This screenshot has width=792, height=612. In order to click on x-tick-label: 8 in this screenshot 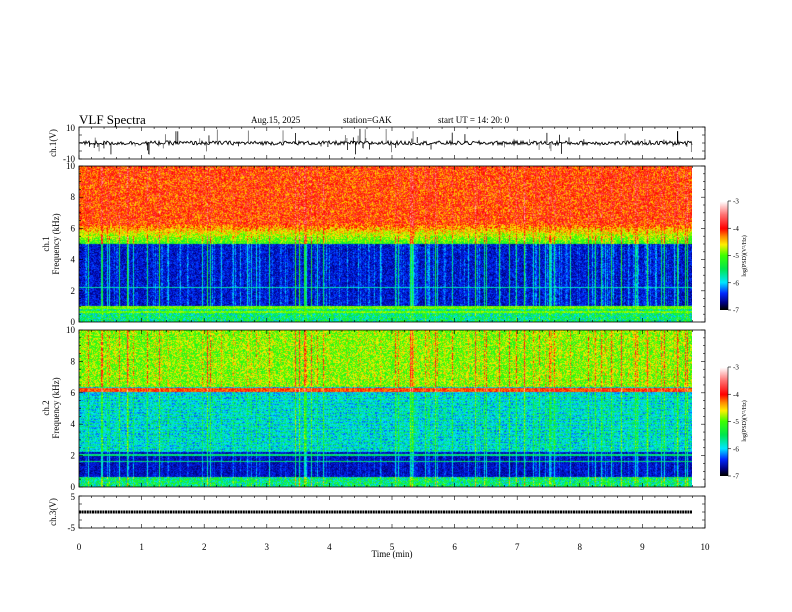, I will do `click(580, 547)`.